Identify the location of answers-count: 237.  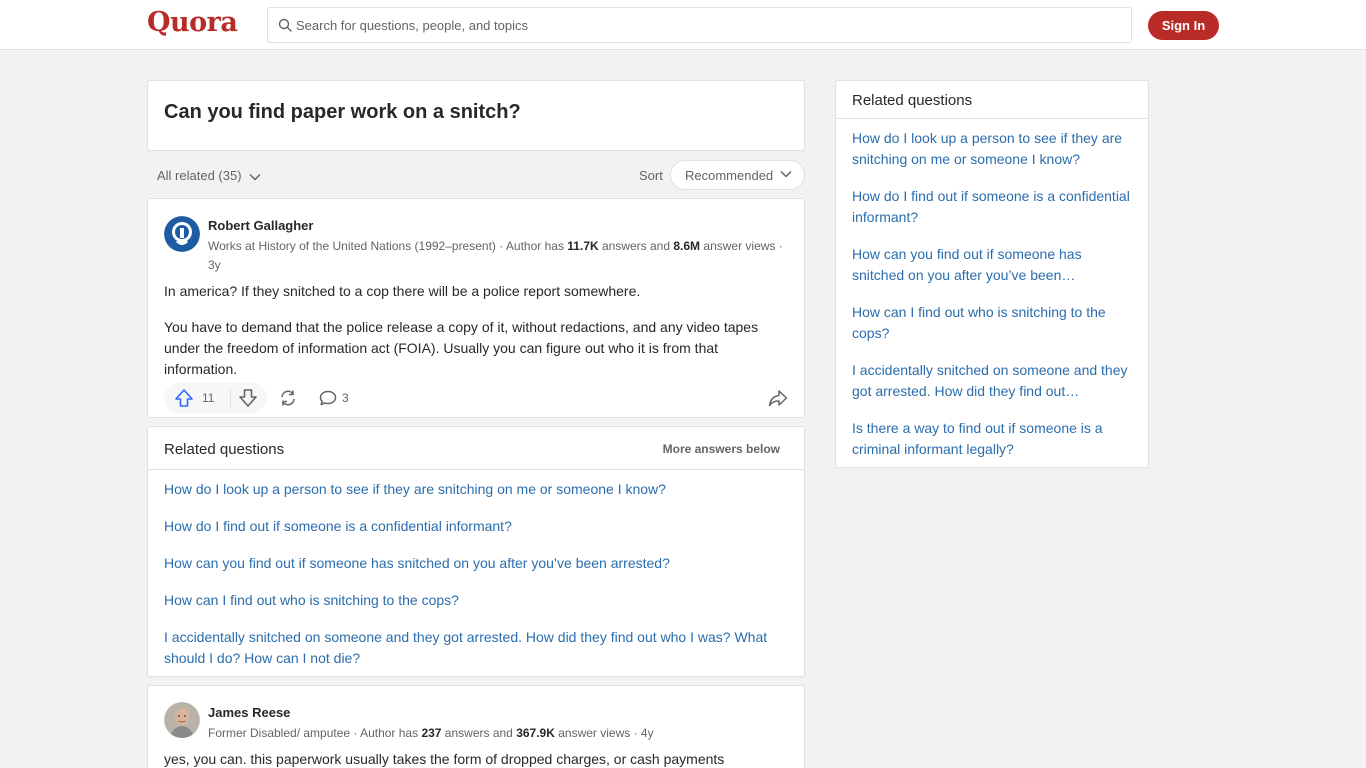
(431, 733).